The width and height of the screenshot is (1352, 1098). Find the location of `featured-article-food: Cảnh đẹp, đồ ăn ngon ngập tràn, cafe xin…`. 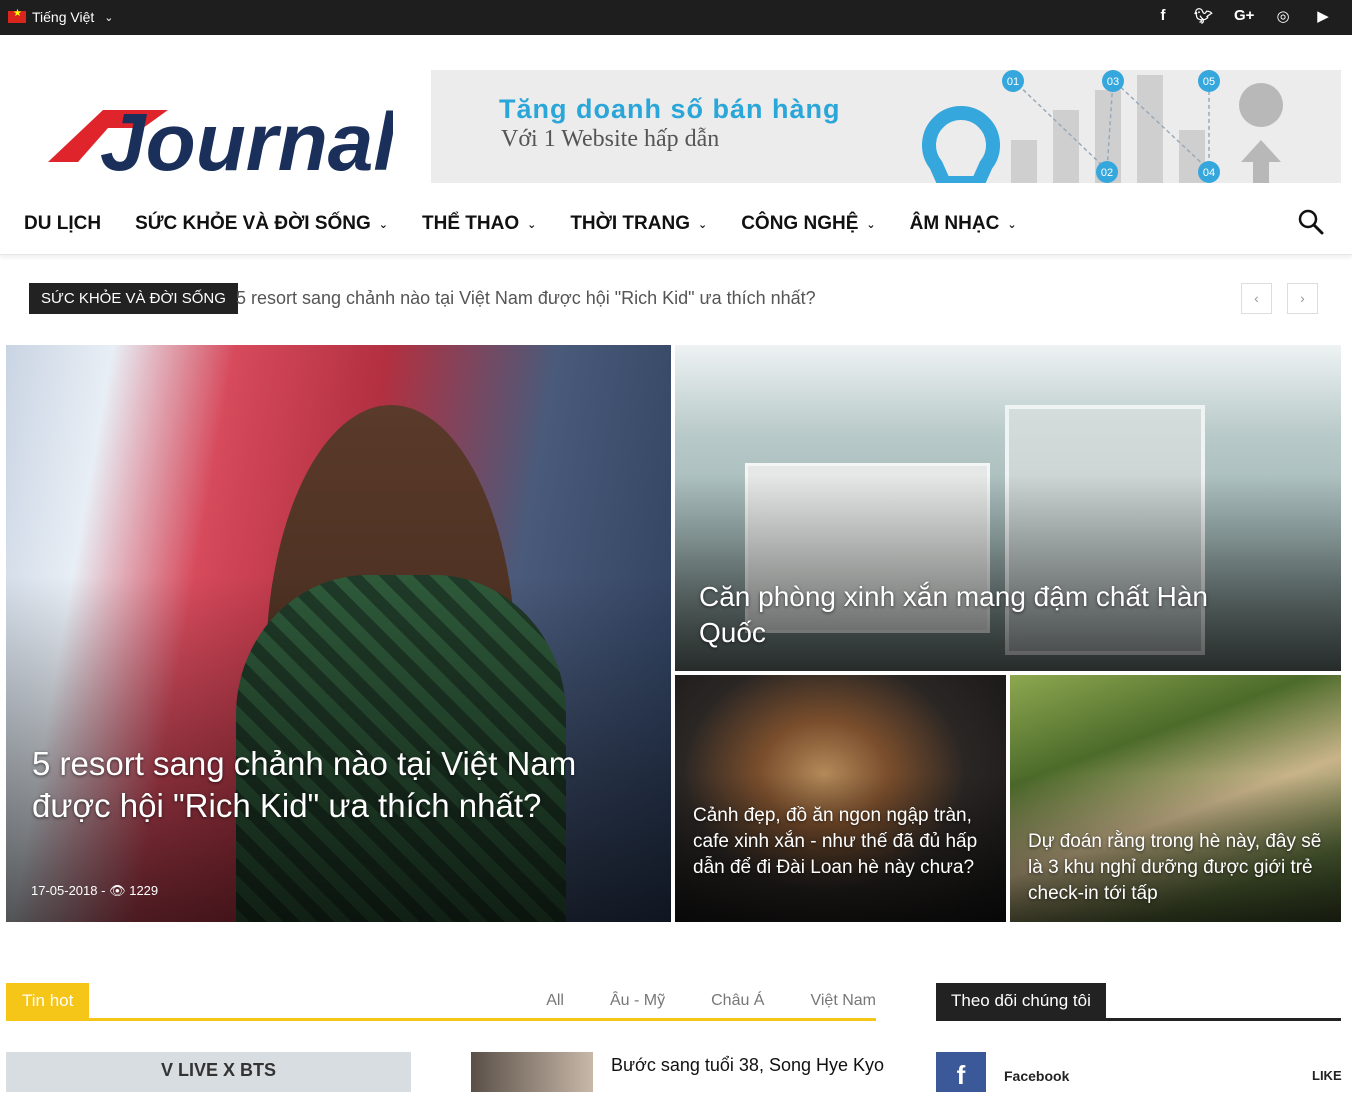

featured-article-food: Cảnh đẹp, đồ ăn ngon ngập tràn, cafe xin… is located at coordinates (840, 798).